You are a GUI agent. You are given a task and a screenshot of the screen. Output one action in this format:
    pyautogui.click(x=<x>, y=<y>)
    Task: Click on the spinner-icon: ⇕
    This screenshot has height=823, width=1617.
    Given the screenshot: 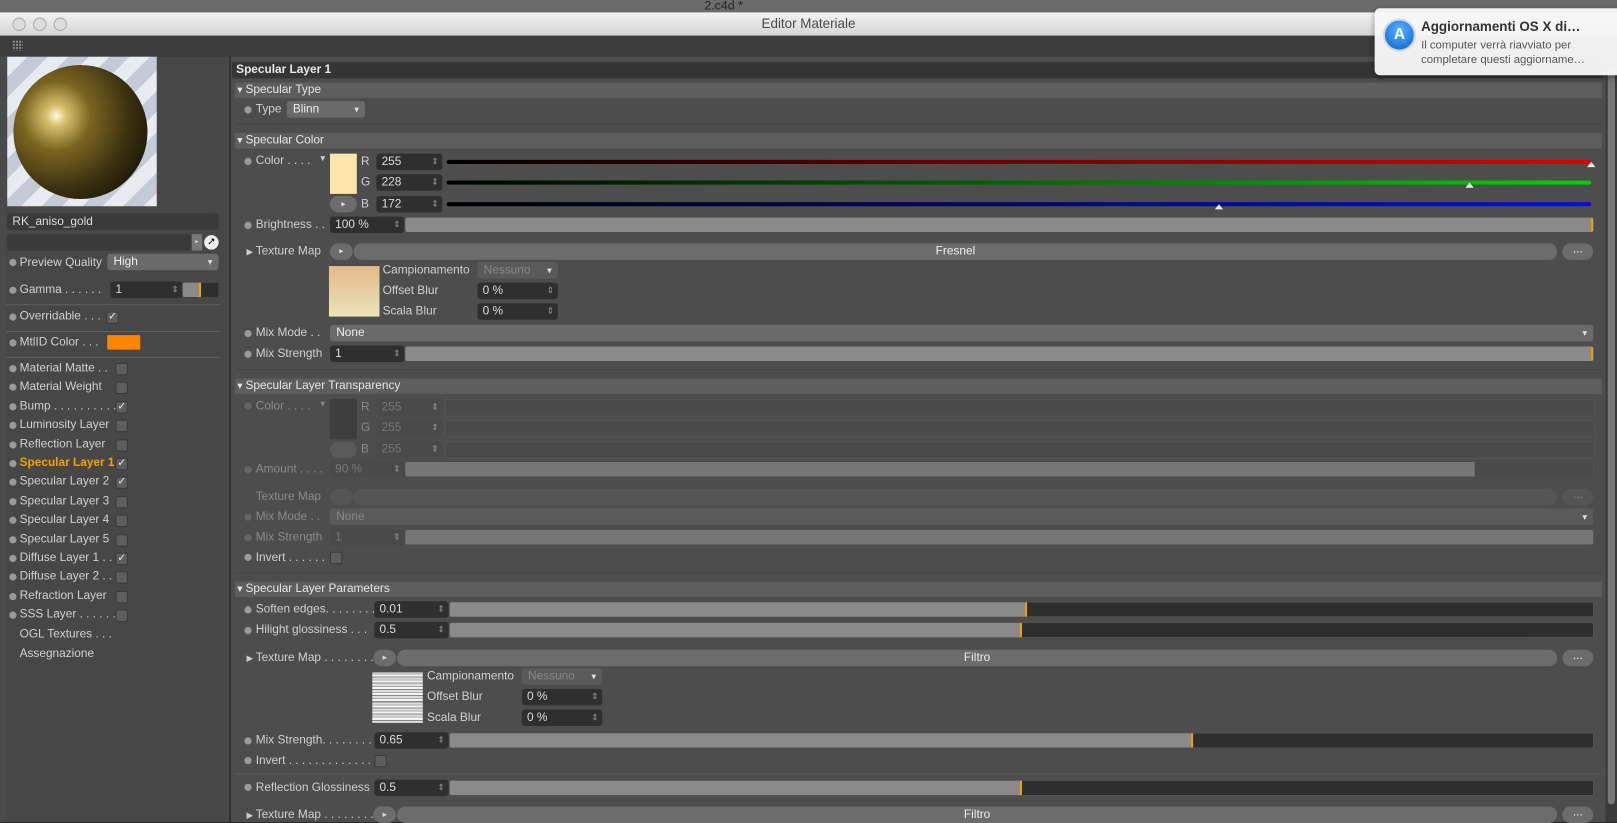 What is the action you would take?
    pyautogui.click(x=174, y=290)
    